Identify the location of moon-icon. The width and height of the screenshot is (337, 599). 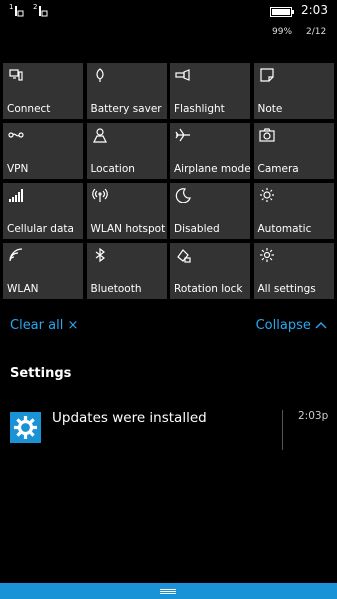
(183, 195).